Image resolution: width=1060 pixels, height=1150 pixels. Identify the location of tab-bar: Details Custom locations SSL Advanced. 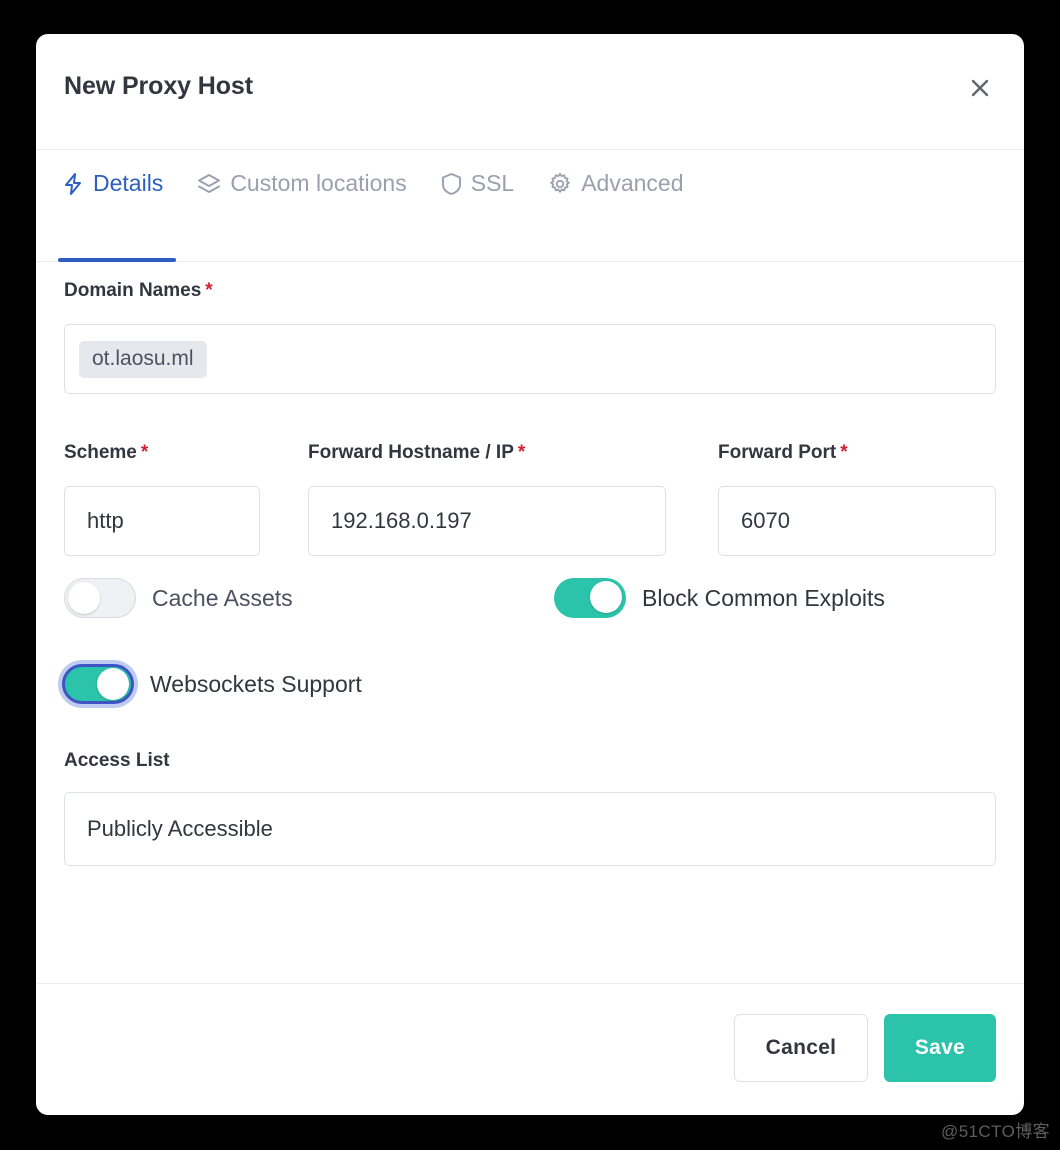
(530, 206).